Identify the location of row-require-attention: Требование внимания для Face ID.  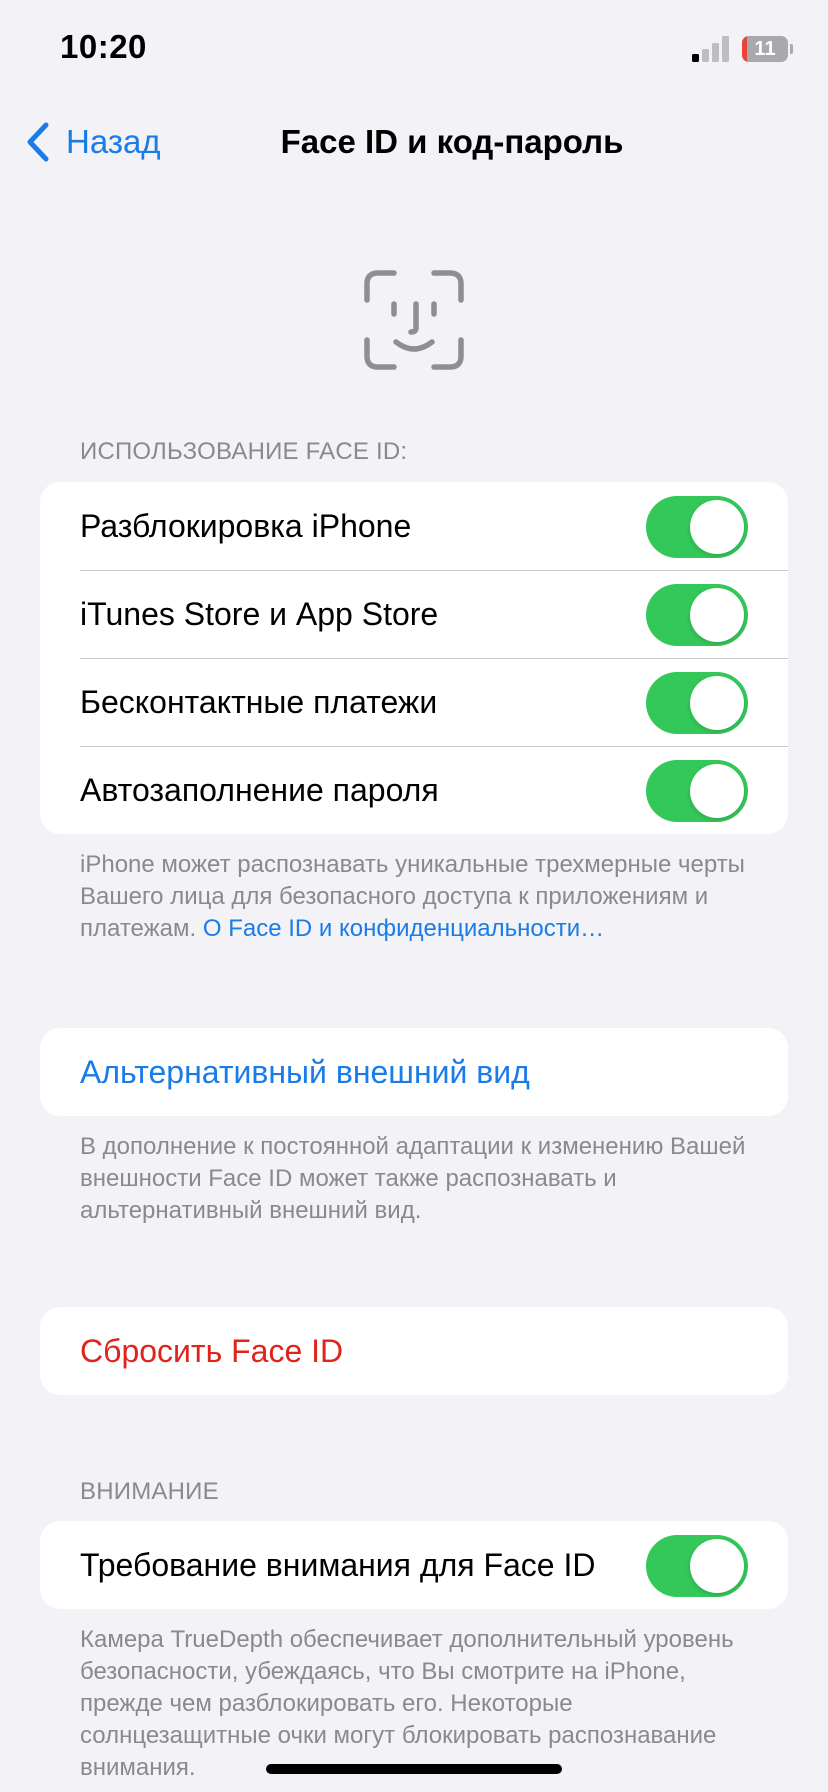
(414, 1565).